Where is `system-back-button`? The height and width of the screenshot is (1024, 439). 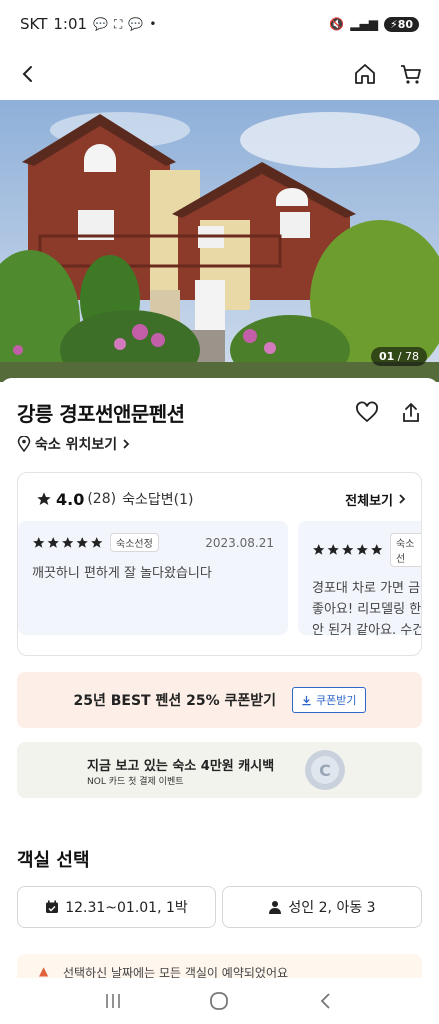 system-back-button is located at coordinates (326, 1001).